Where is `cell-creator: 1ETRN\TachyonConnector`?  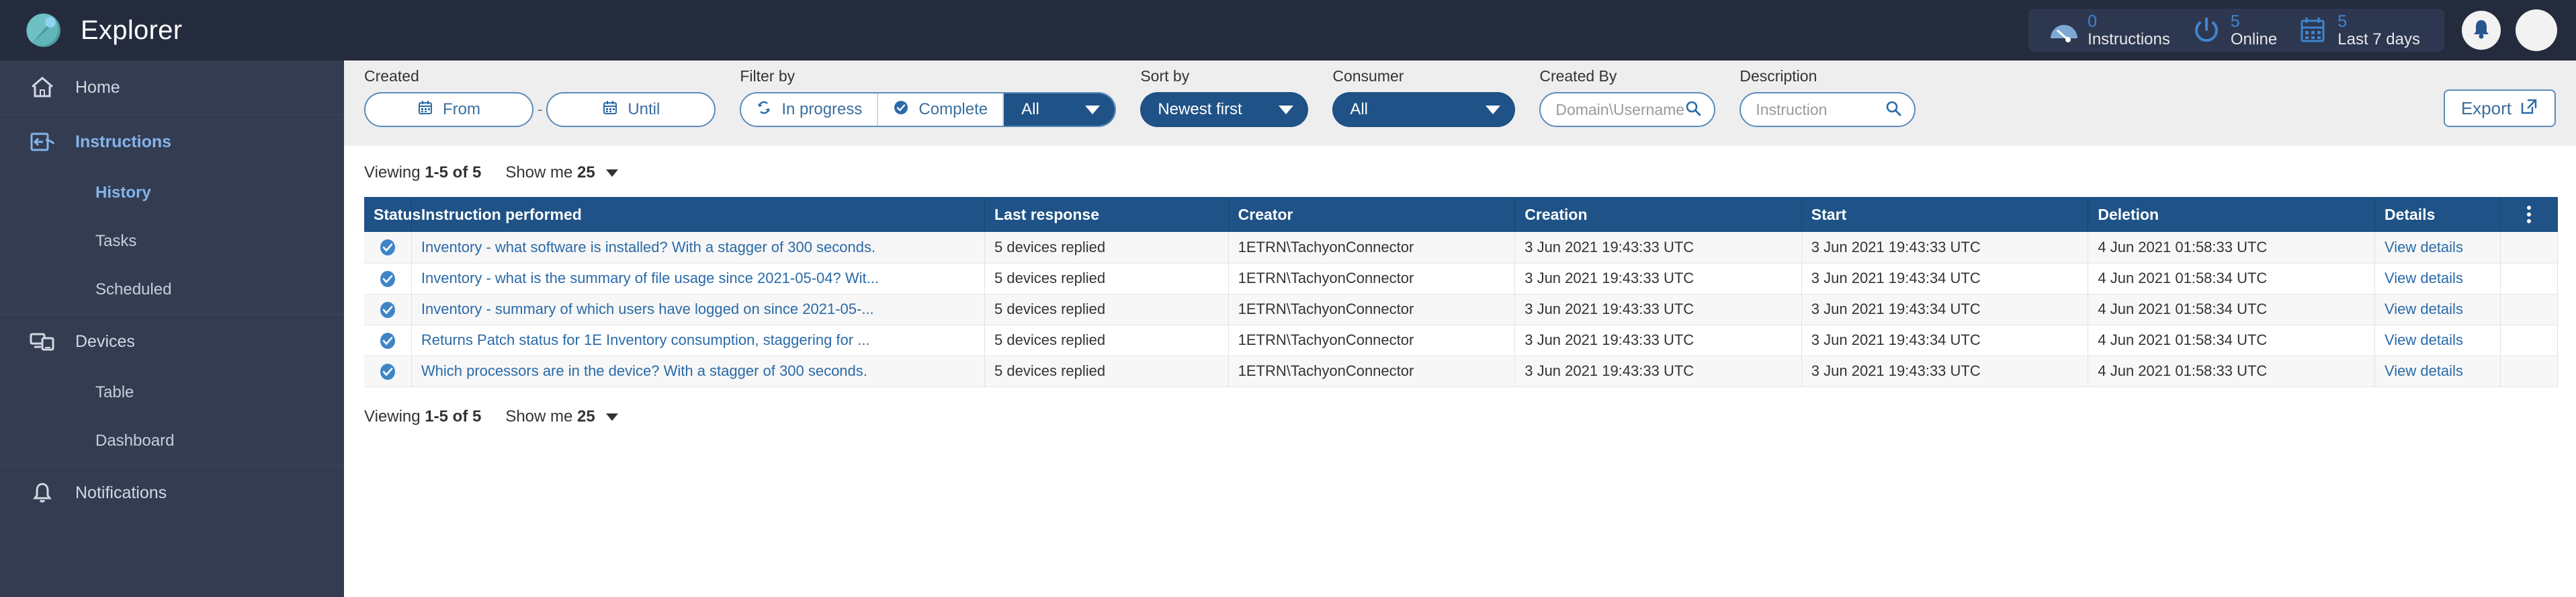
cell-creator: 1ETRN\TachyonConnector is located at coordinates (1372, 340).